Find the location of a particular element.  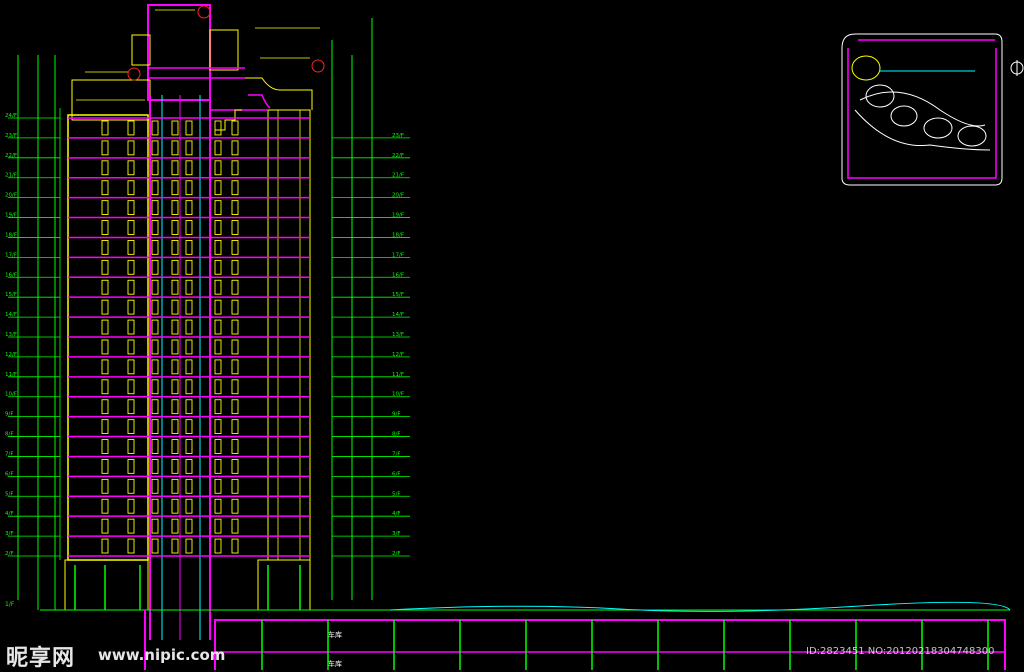

left-floor-label: 9/F is located at coordinates (9, 415).